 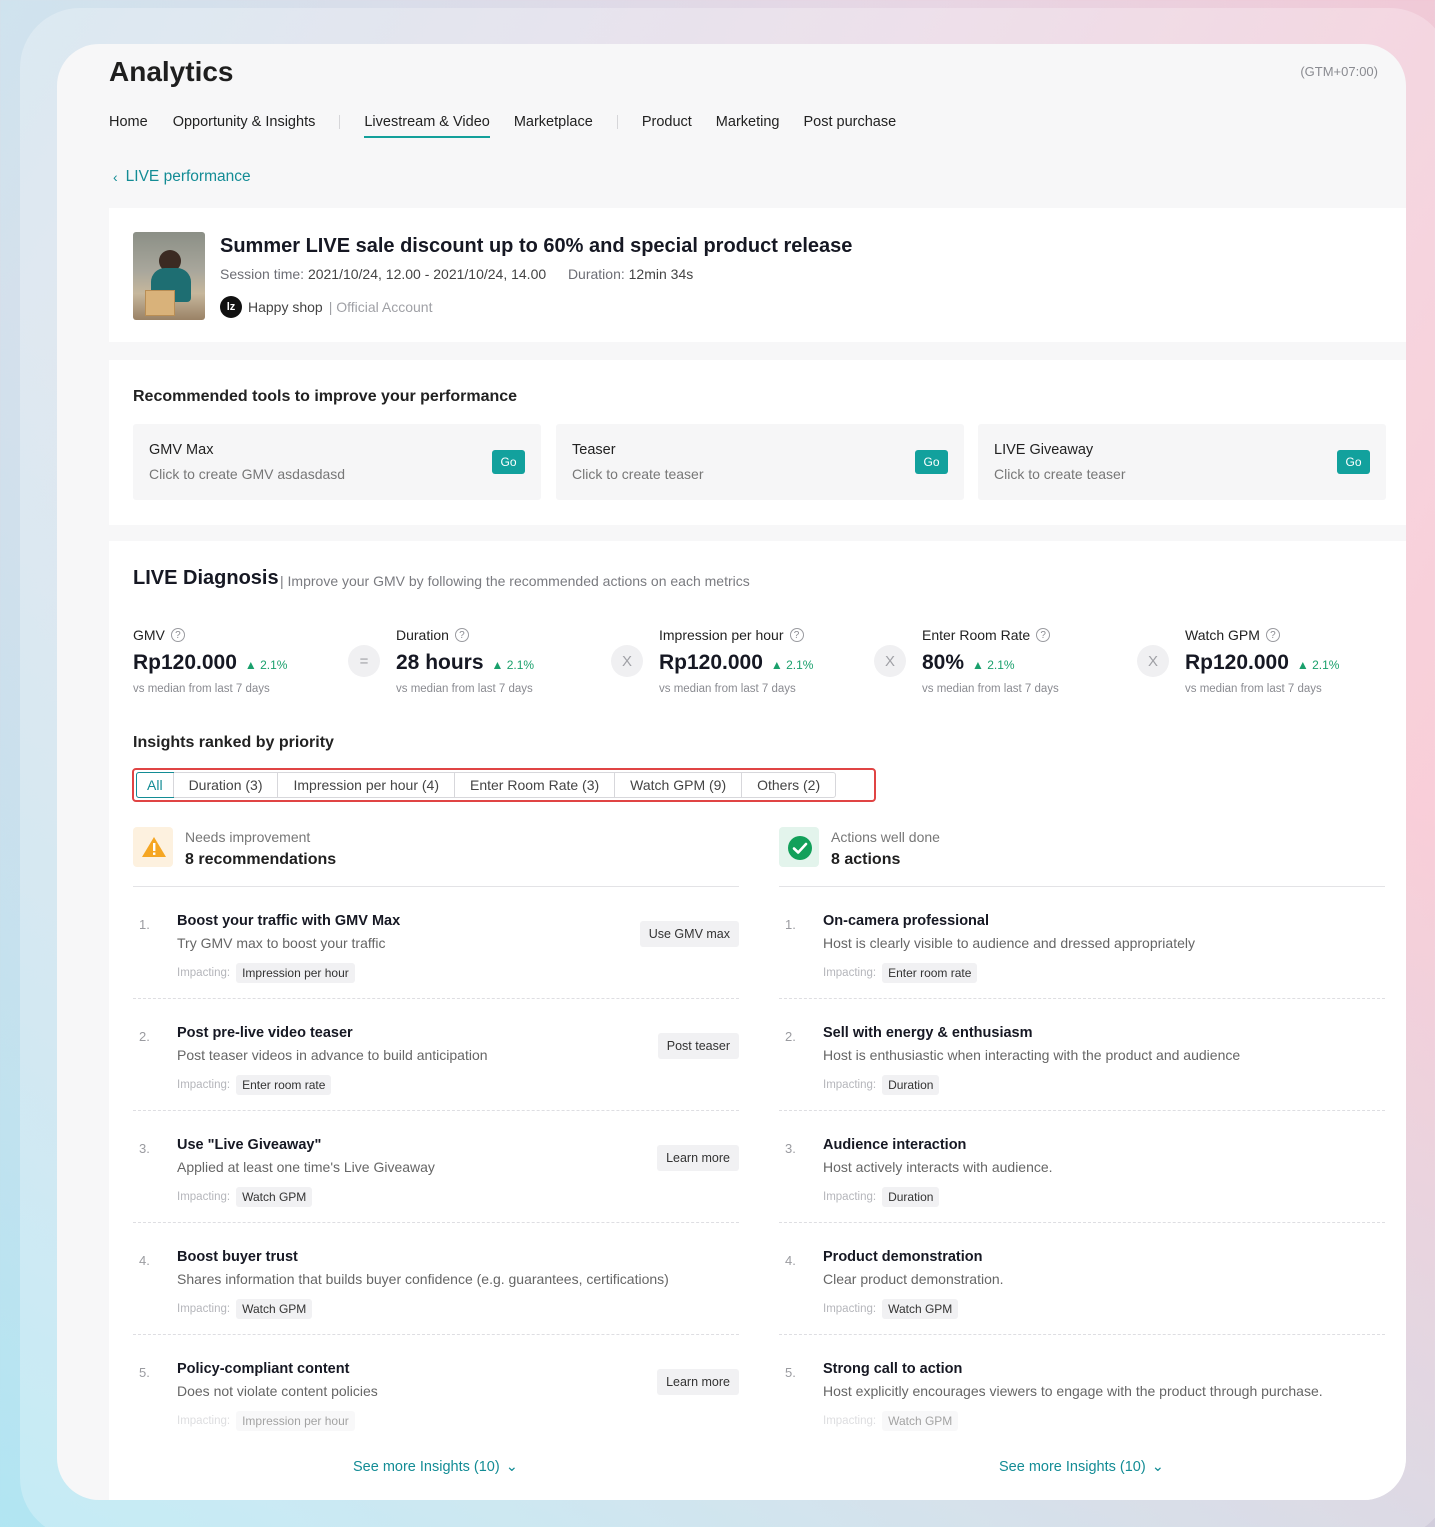 What do you see at coordinates (911, 1197) in the screenshot?
I see `impact-tag: Duration` at bounding box center [911, 1197].